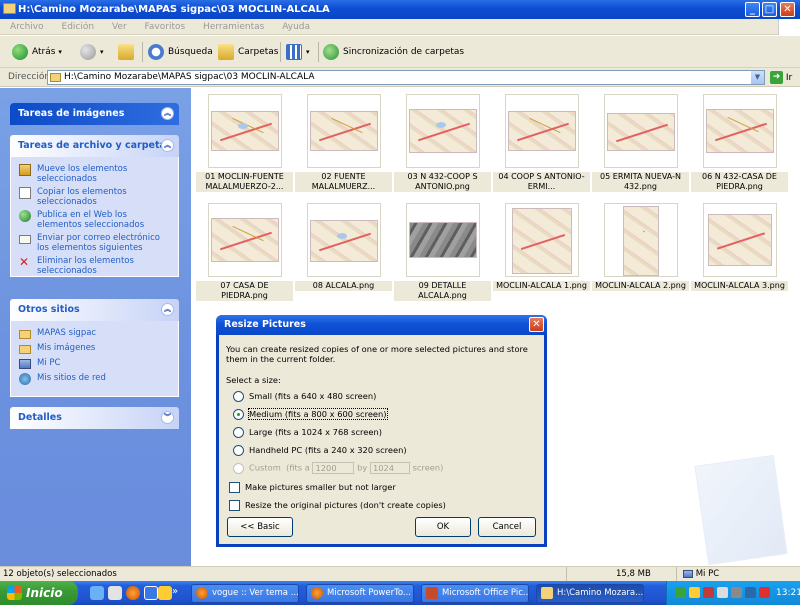  What do you see at coordinates (175, 591) in the screenshot?
I see `quicklaunch-chevron: »` at bounding box center [175, 591].